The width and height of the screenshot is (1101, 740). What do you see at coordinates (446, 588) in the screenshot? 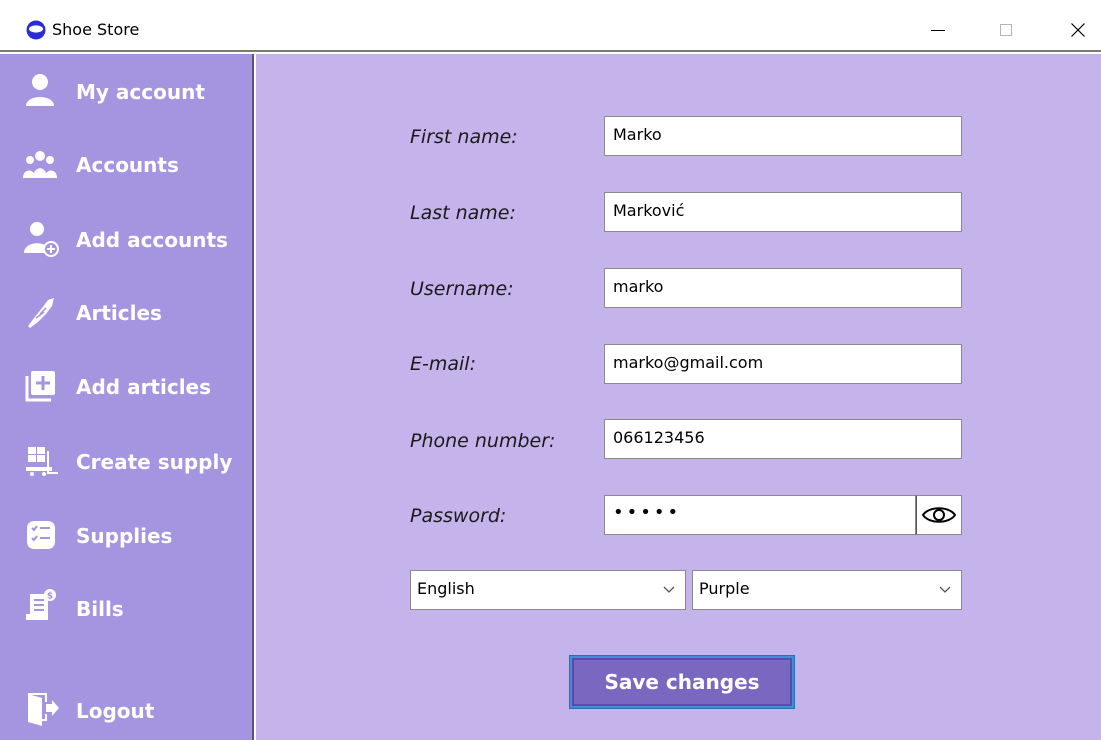
I see `language-select-value: English` at bounding box center [446, 588].